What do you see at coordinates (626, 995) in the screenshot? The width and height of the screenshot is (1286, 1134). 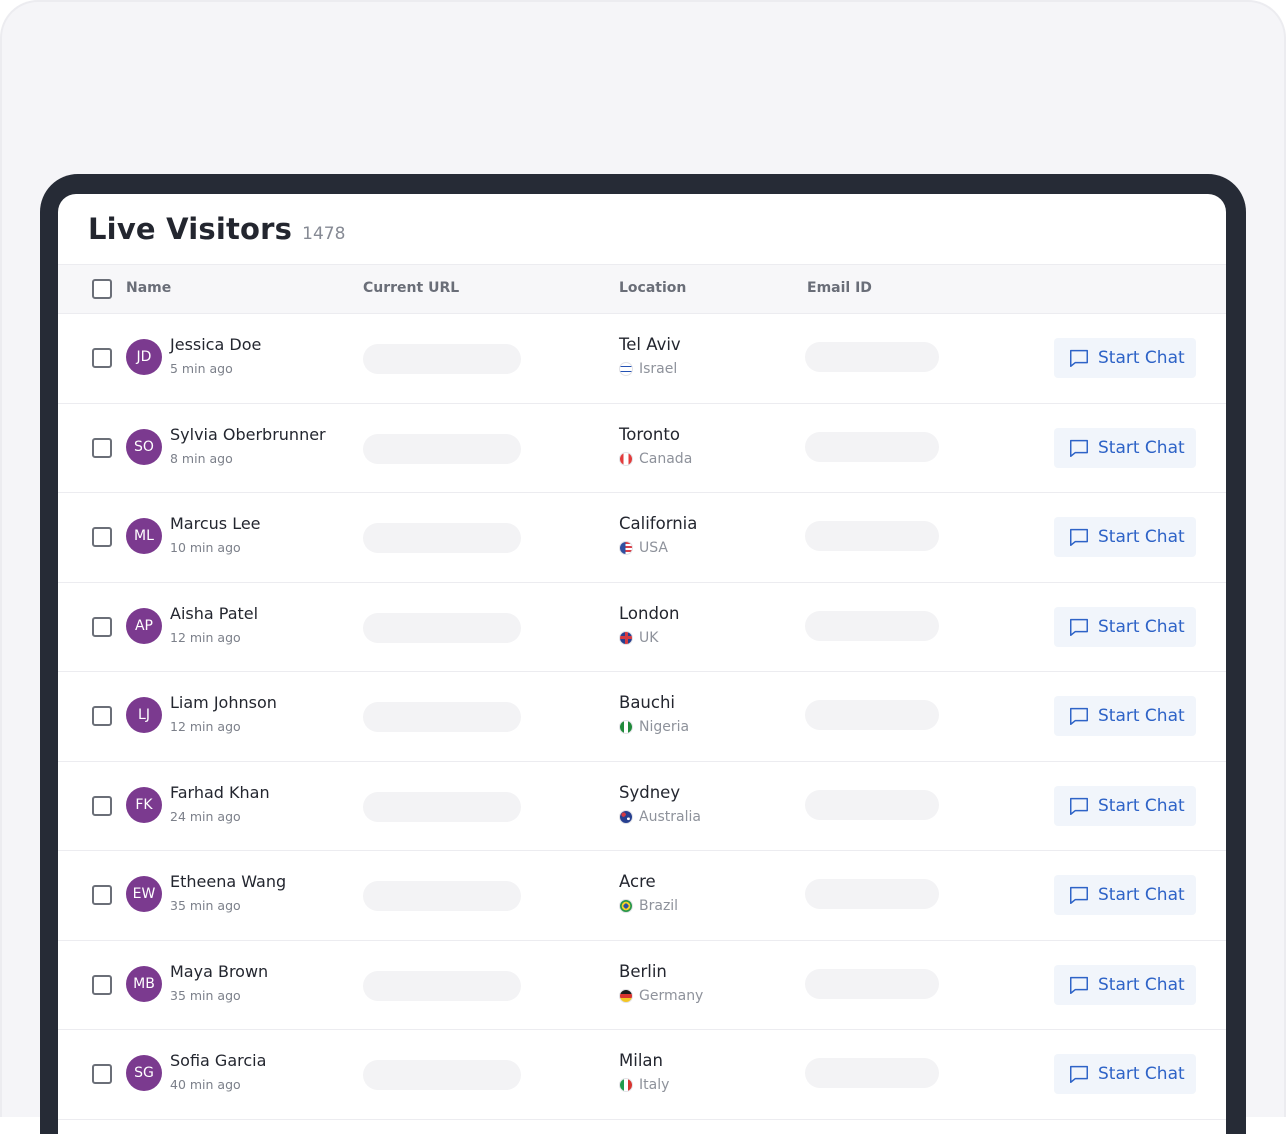 I see `germany-flag-icon` at bounding box center [626, 995].